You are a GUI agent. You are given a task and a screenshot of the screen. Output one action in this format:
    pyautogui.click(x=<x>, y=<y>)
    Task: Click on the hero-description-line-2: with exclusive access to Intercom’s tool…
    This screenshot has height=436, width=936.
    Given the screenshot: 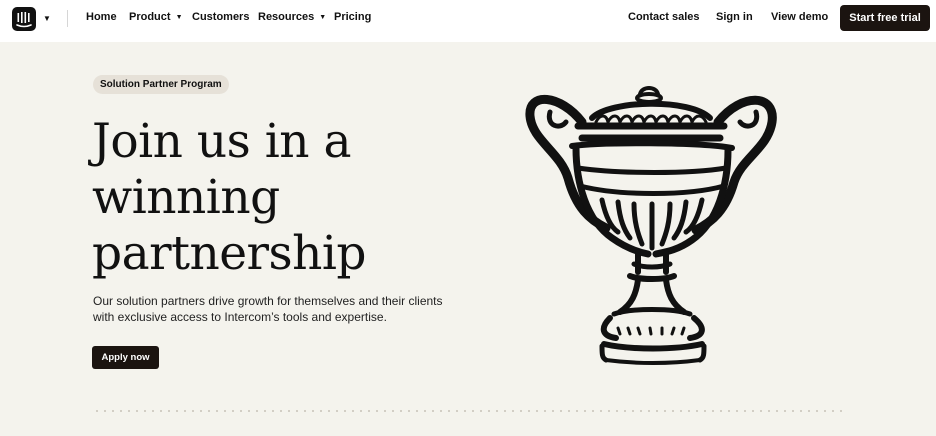 What is the action you would take?
    pyautogui.click(x=240, y=317)
    